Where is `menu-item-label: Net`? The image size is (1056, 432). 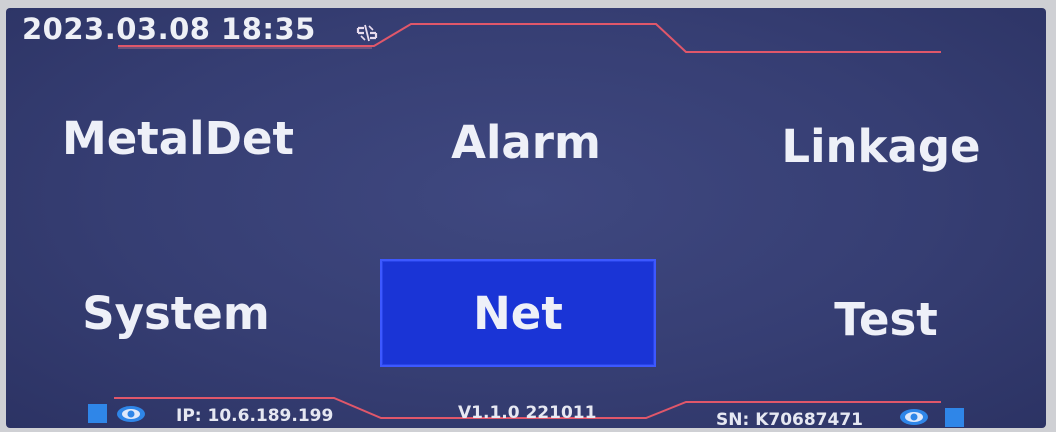
menu-item-label: Net is located at coordinates (518, 313).